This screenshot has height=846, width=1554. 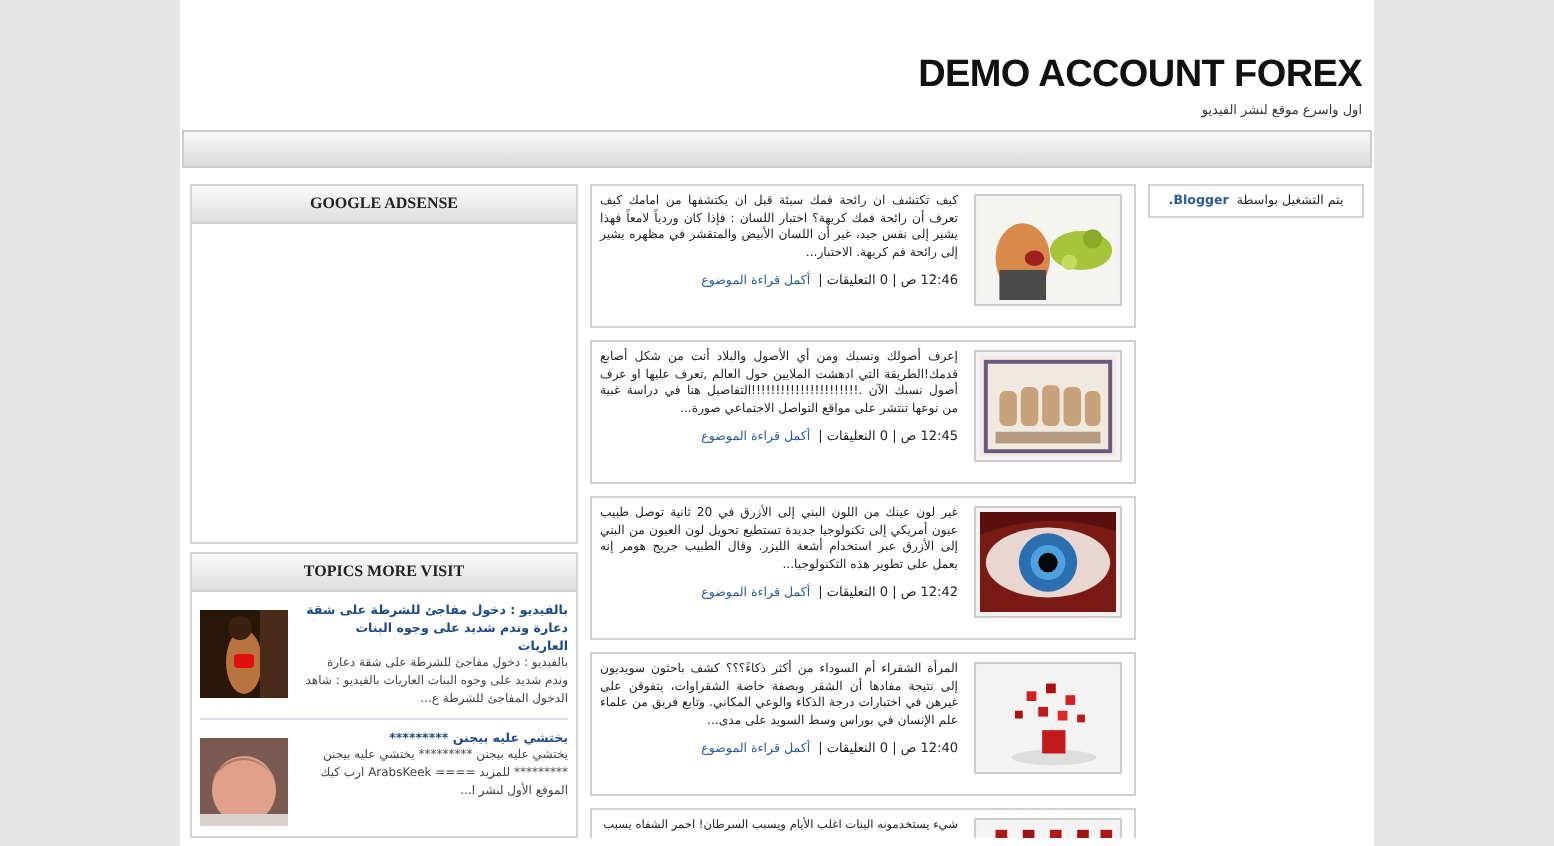 What do you see at coordinates (384, 204) in the screenshot?
I see `panel-heading: GOOGLE ADSENSE` at bounding box center [384, 204].